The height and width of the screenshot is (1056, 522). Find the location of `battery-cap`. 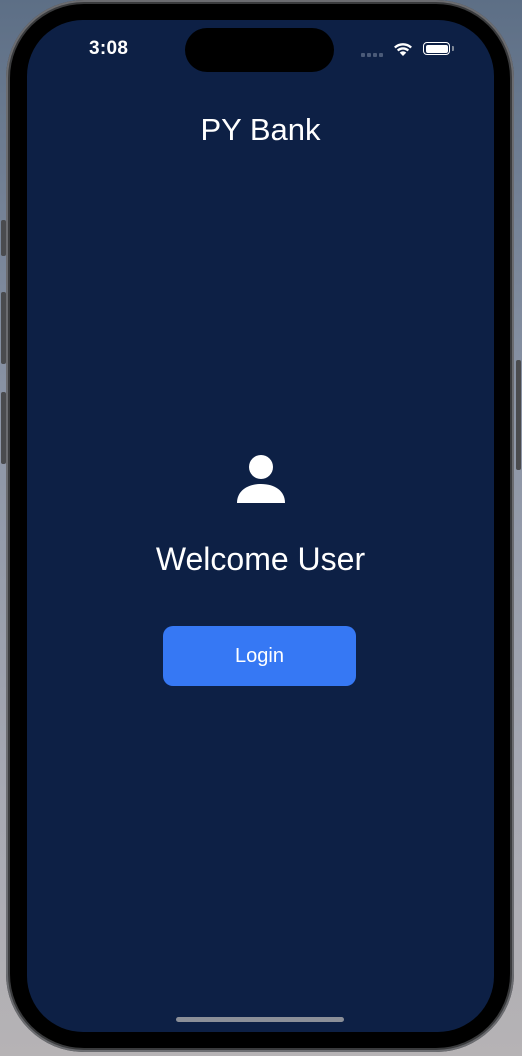

battery-cap is located at coordinates (453, 48).